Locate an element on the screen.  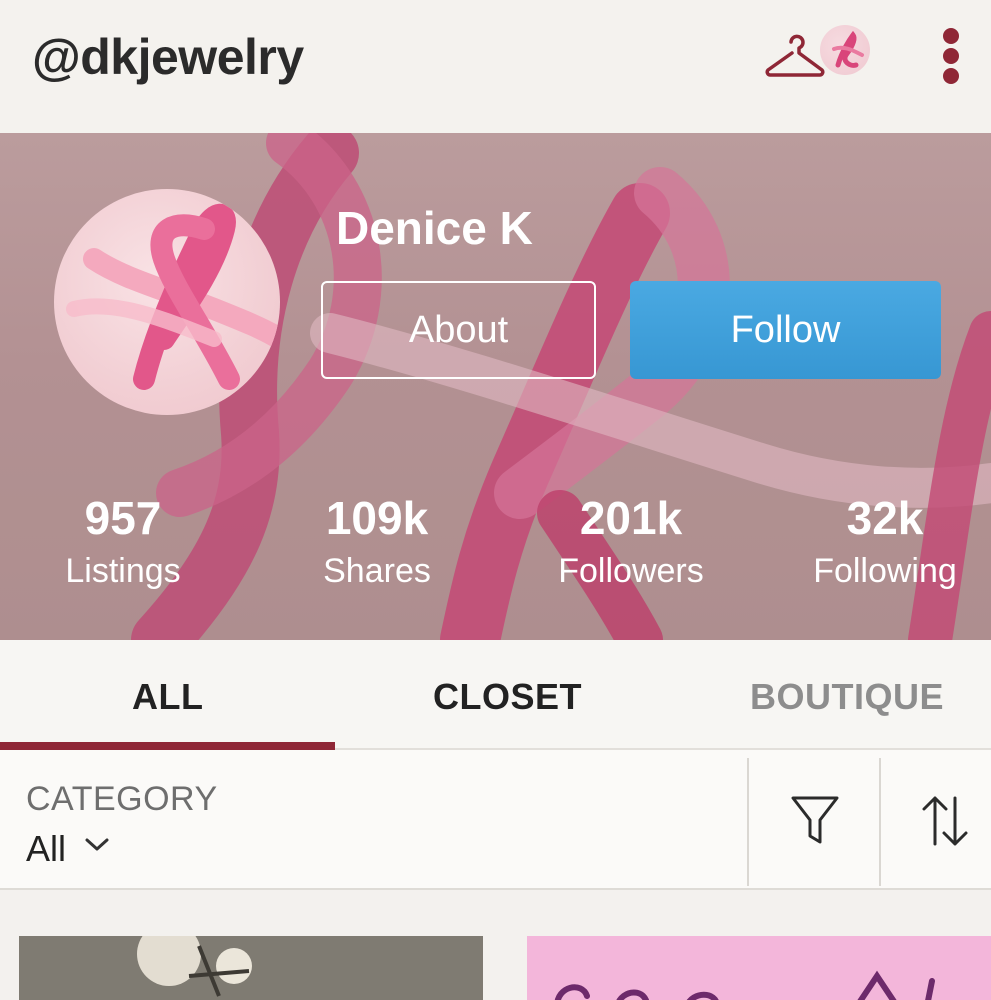
active-tab-indicator is located at coordinates (167, 746).